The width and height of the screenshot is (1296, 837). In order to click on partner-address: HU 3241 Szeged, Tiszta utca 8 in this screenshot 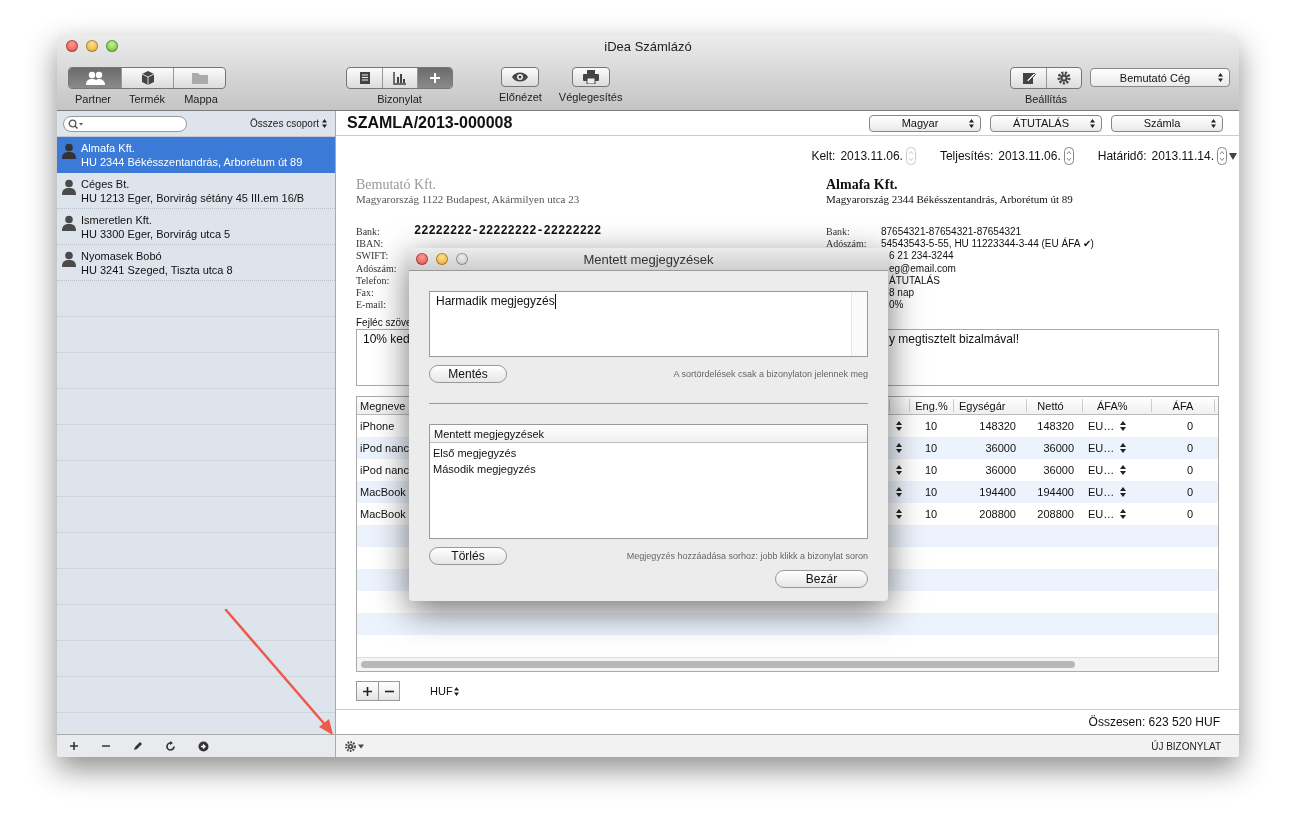, I will do `click(157, 270)`.